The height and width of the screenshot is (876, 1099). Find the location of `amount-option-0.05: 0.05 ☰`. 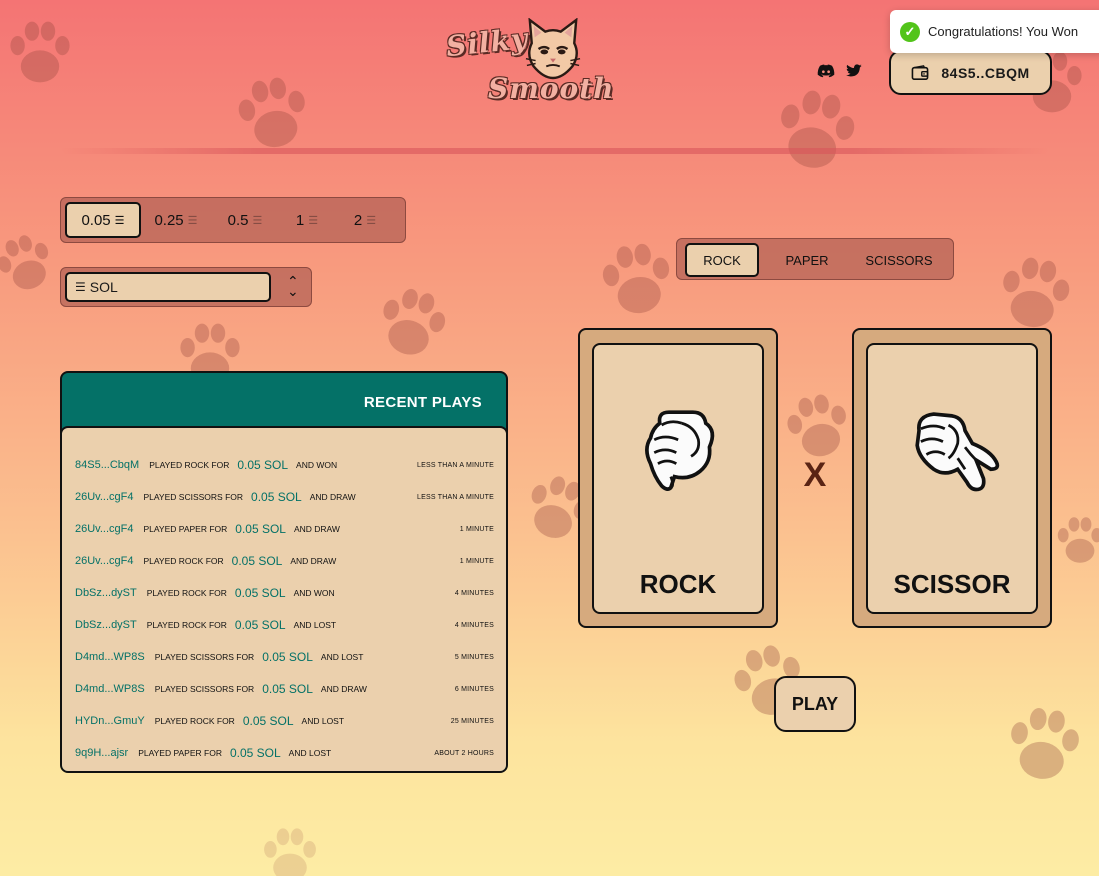

amount-option-0.05: 0.05 ☰ is located at coordinates (103, 220).